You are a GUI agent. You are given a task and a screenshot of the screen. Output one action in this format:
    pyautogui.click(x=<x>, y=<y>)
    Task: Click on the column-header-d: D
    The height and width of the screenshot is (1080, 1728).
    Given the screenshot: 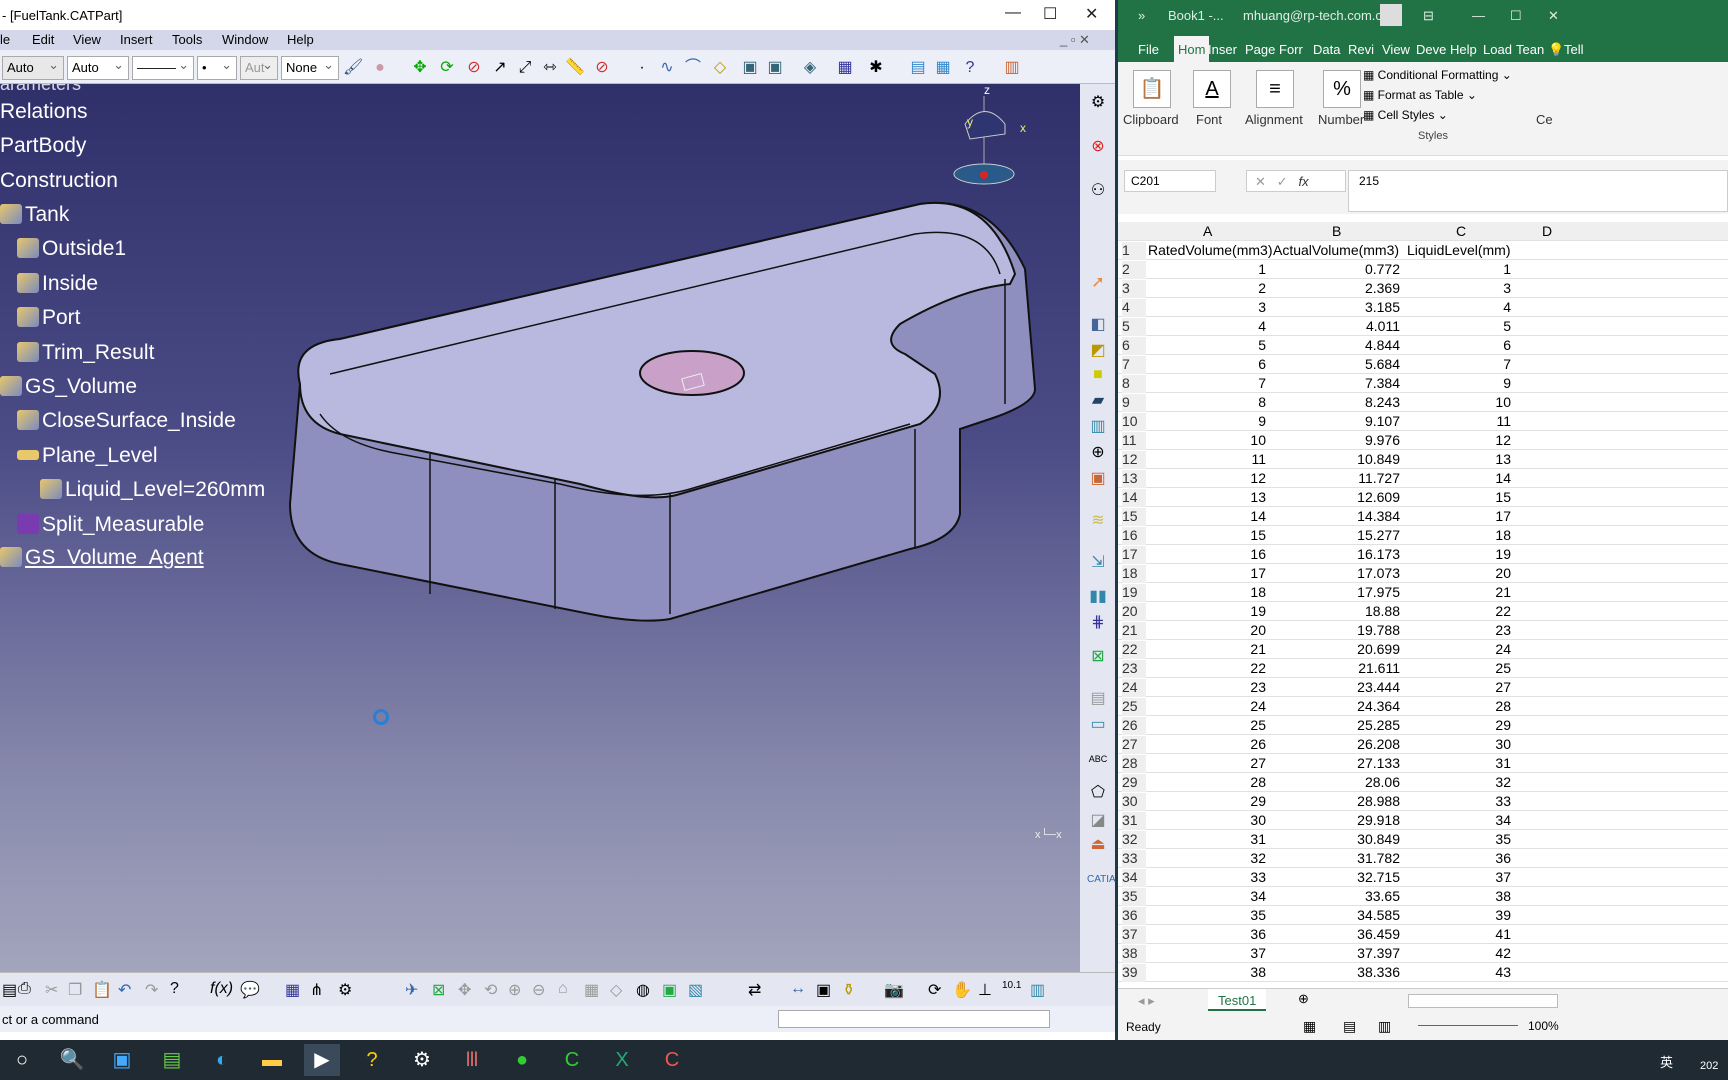 What is the action you would take?
    pyautogui.click(x=1547, y=231)
    